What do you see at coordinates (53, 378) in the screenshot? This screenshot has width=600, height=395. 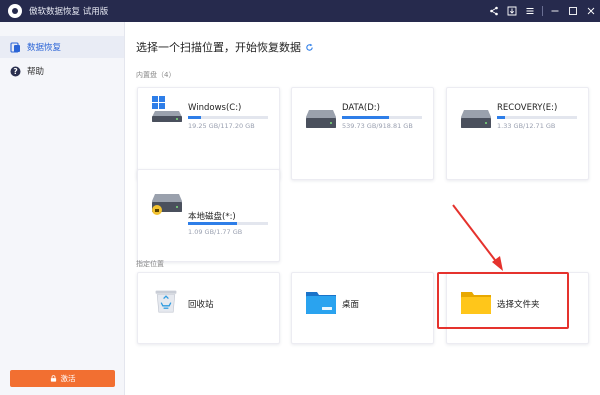 I see `lock-icon` at bounding box center [53, 378].